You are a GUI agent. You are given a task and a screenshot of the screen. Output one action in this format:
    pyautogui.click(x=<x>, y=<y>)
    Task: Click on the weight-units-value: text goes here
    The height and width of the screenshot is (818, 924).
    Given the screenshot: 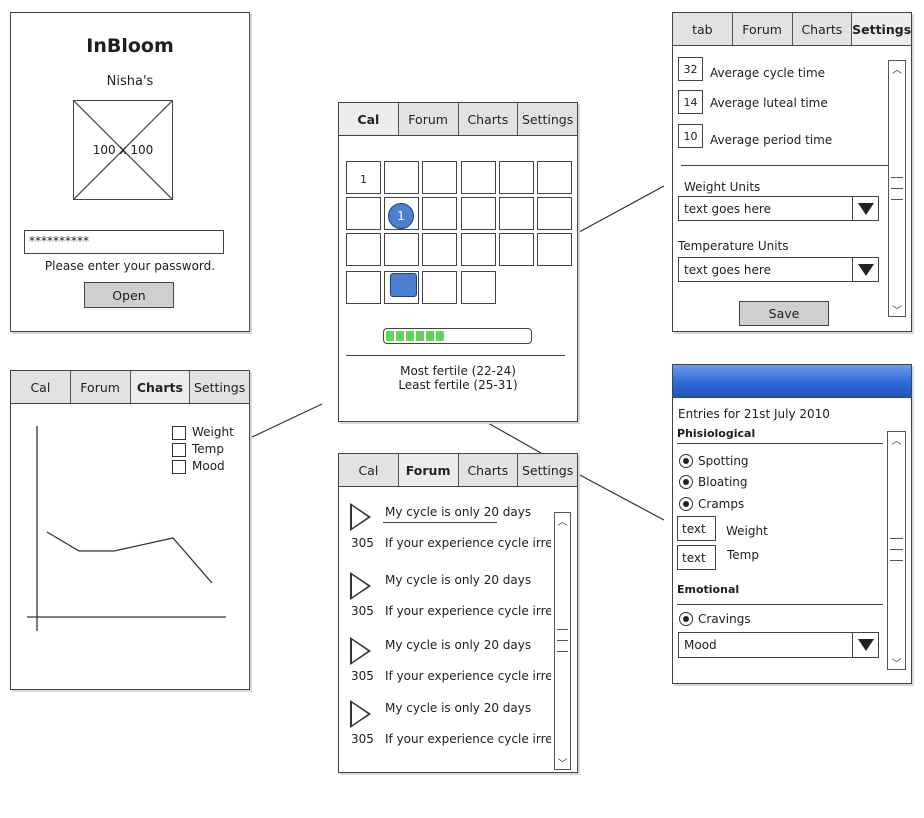 What is the action you would take?
    pyautogui.click(x=727, y=208)
    